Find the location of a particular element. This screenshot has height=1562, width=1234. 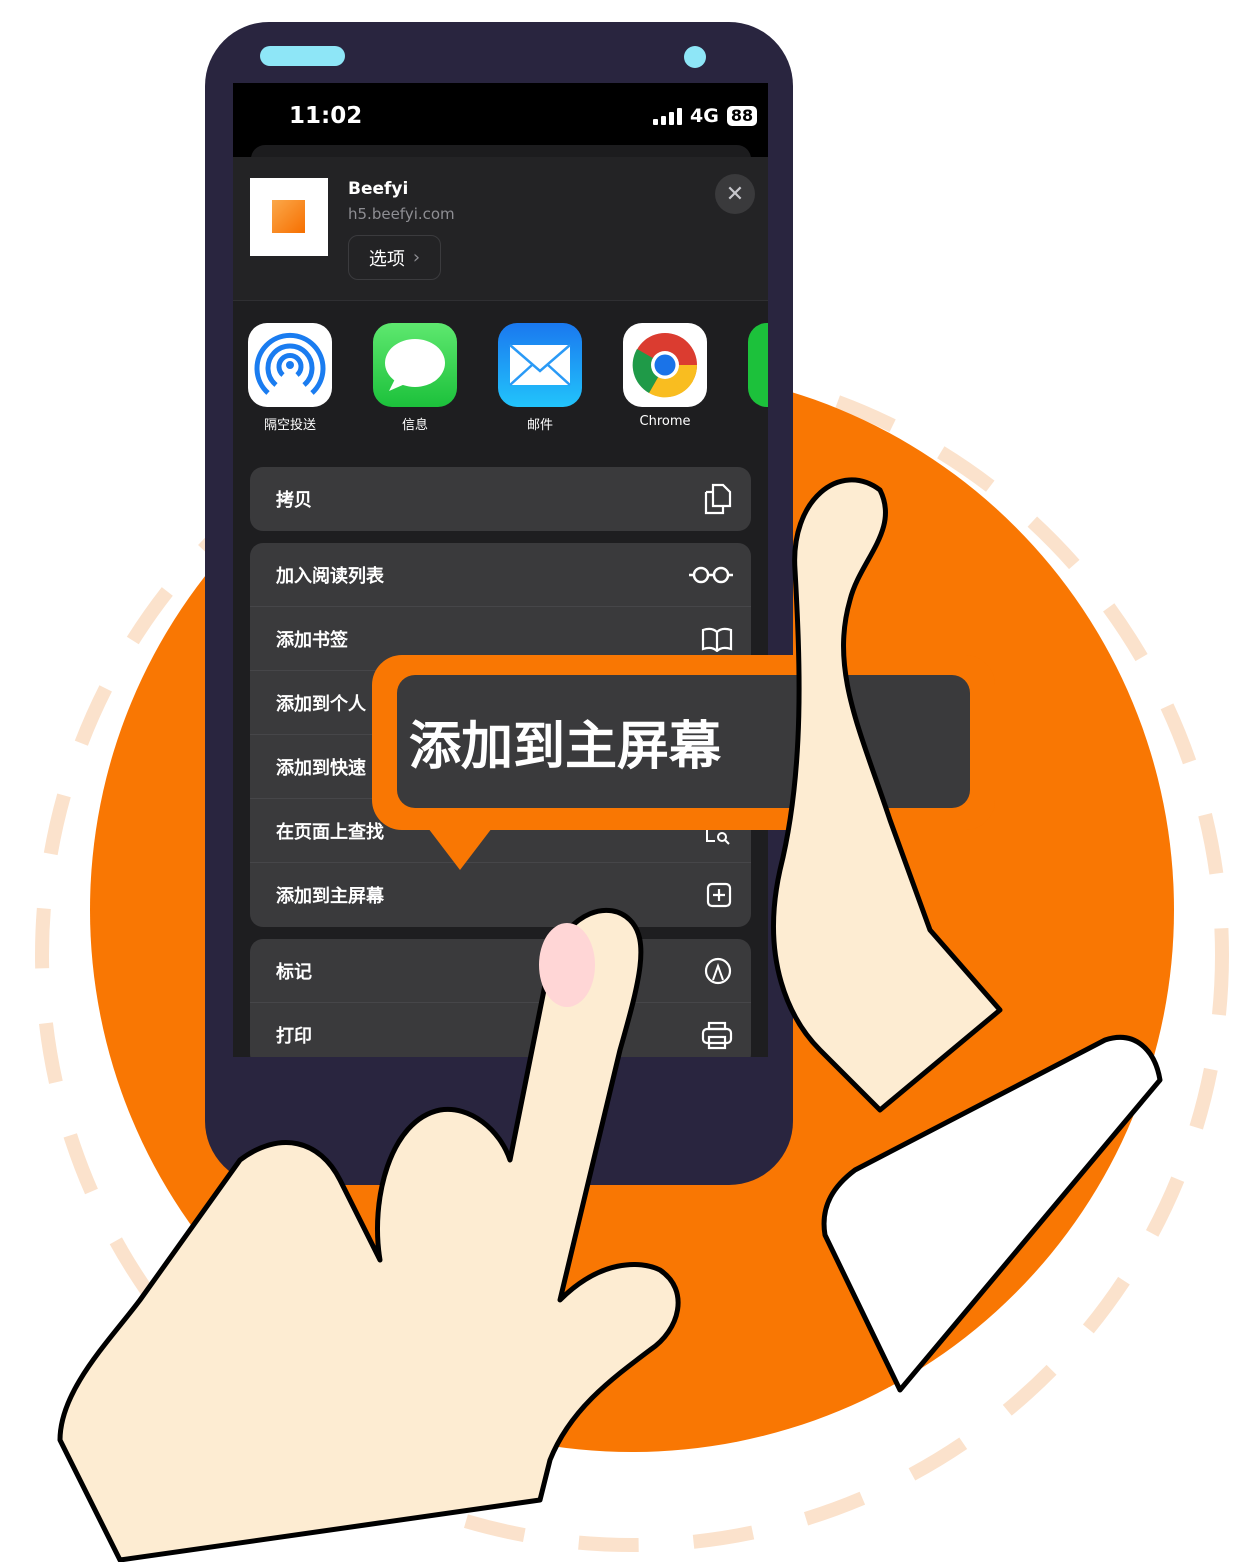

fingernail is located at coordinates (567, 965).